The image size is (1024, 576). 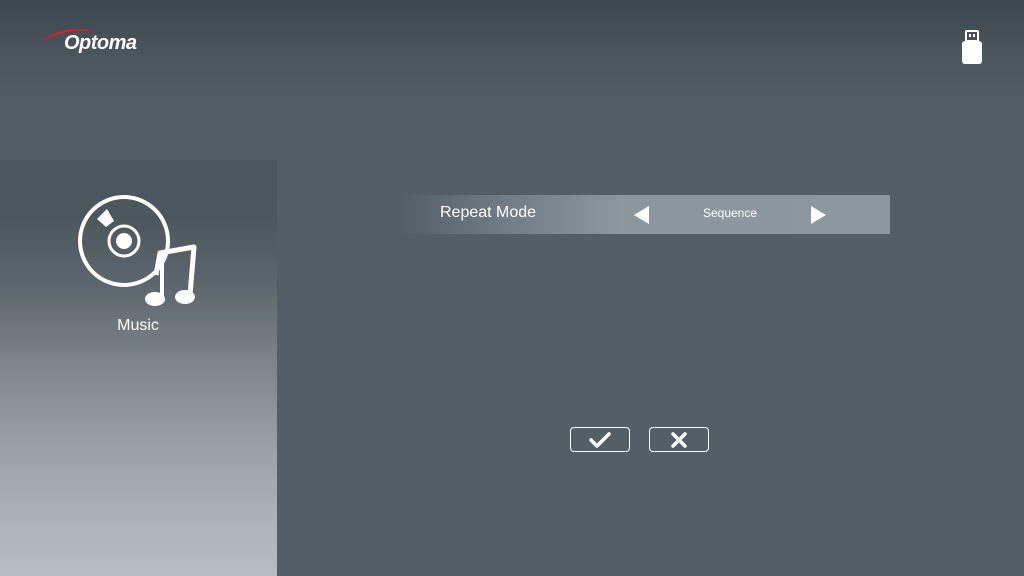 What do you see at coordinates (641, 215) in the screenshot?
I see `triangle-left-icon` at bounding box center [641, 215].